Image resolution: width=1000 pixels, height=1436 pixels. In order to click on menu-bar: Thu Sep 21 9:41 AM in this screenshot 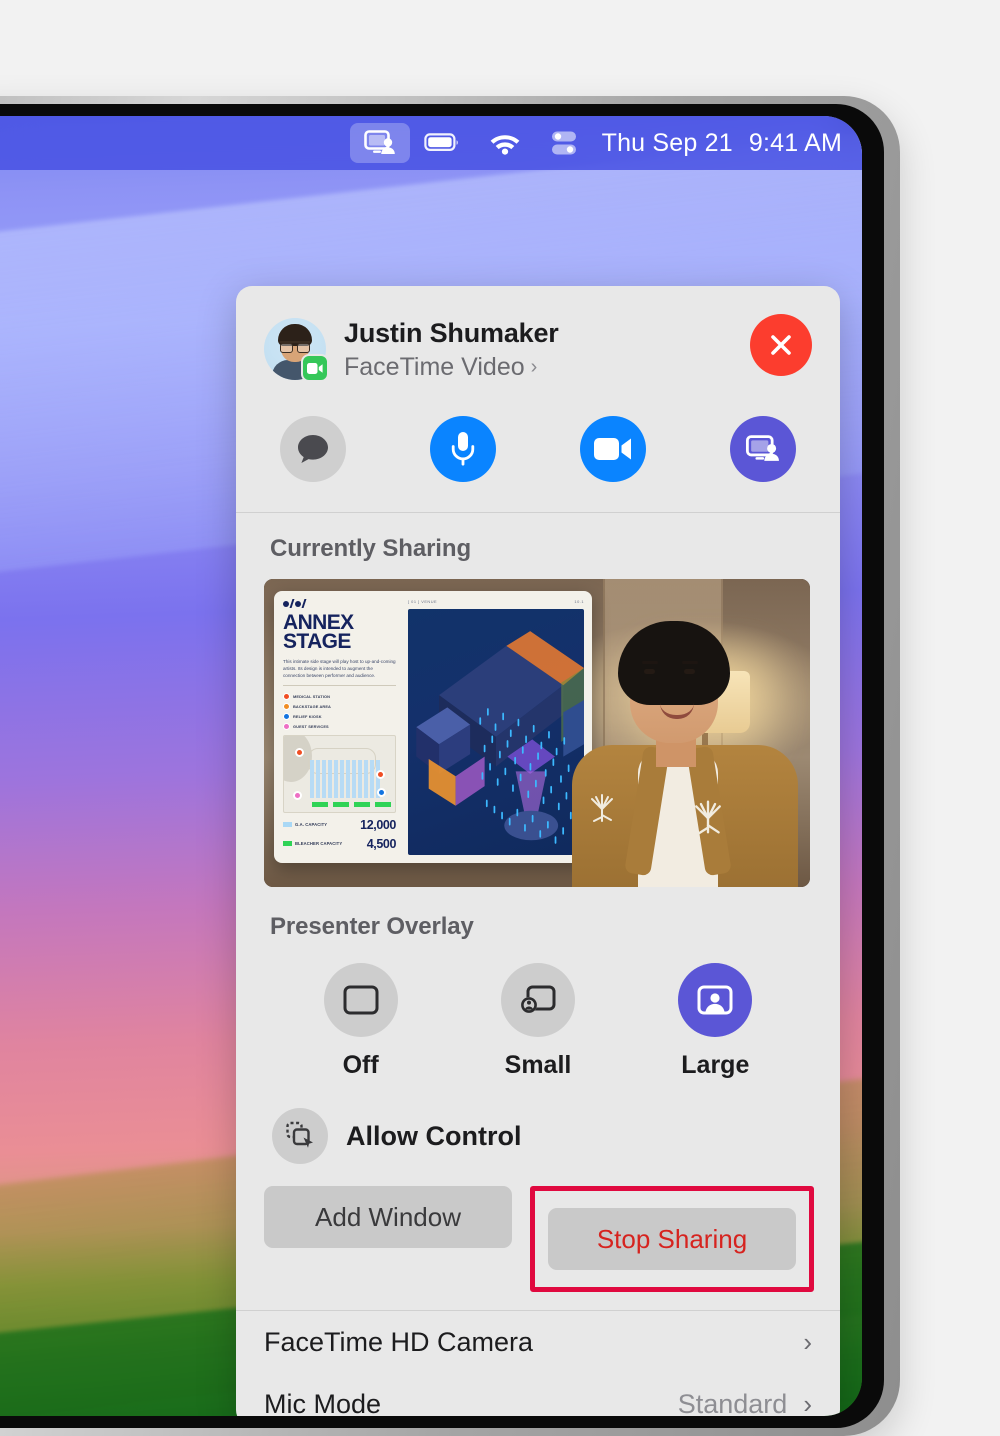, I will do `click(431, 143)`.